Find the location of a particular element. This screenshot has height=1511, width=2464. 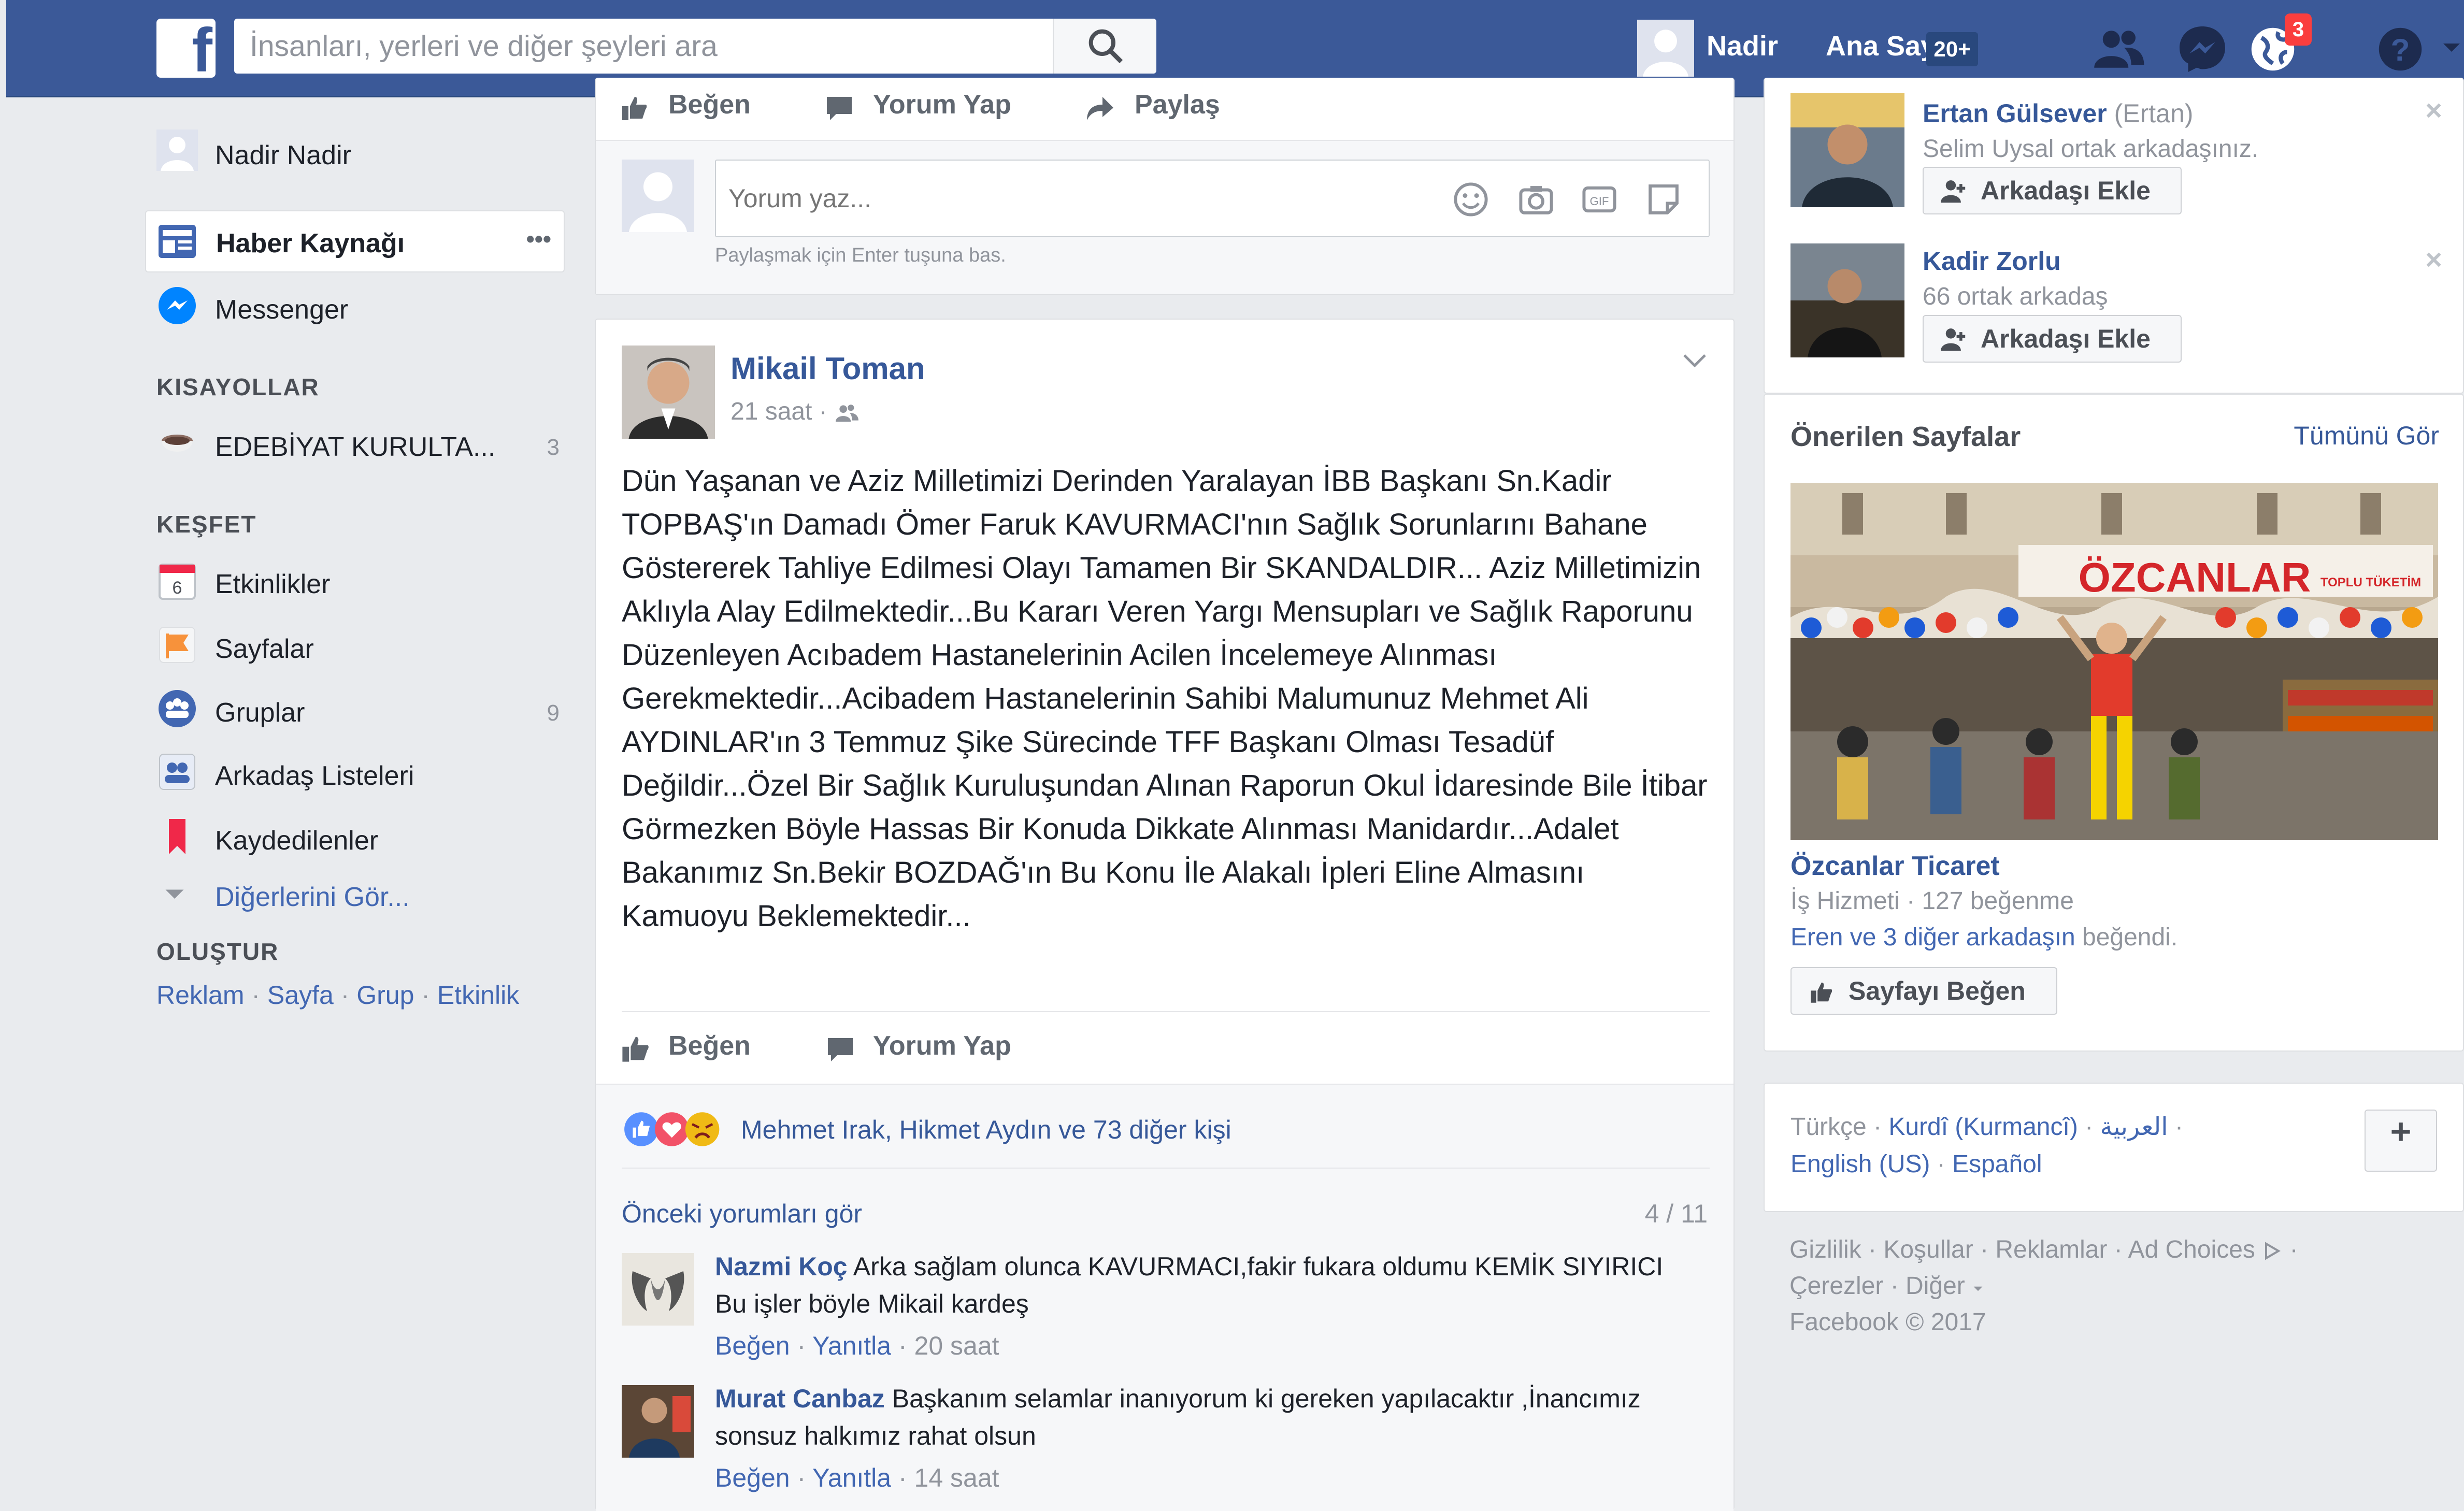

emoji-icon is located at coordinates (1471, 199).